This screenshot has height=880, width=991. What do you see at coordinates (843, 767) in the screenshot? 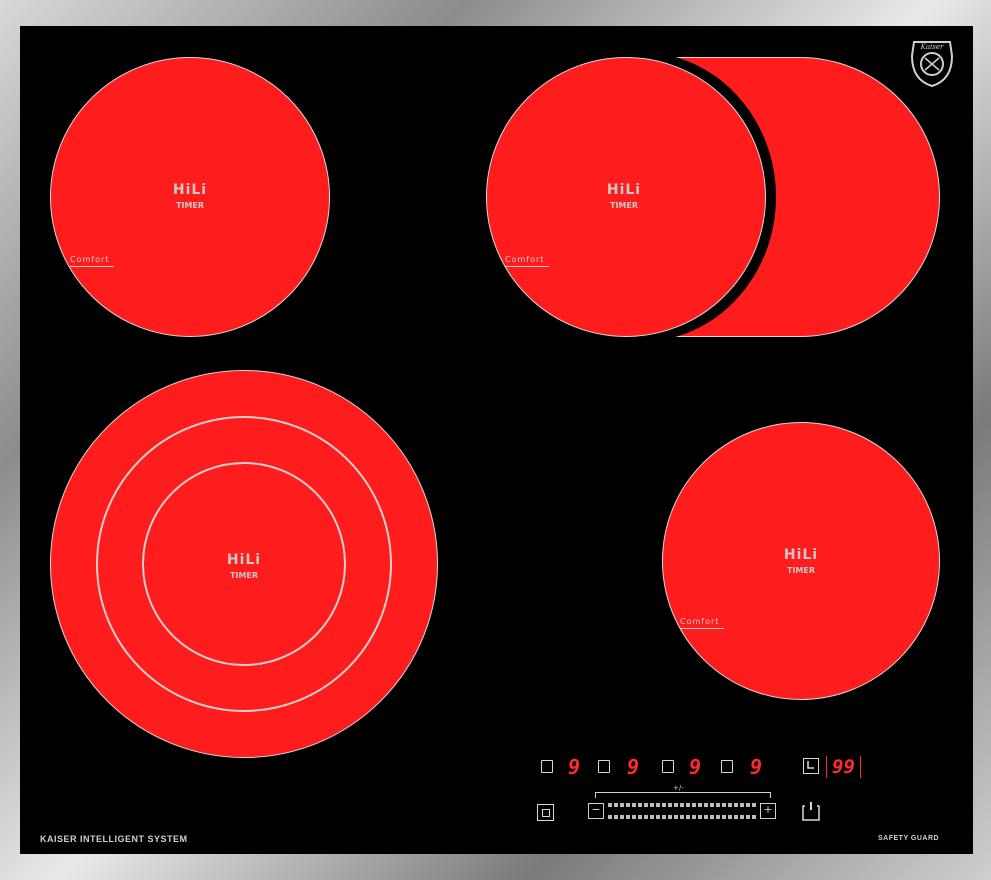
I see `timer-display: 99` at bounding box center [843, 767].